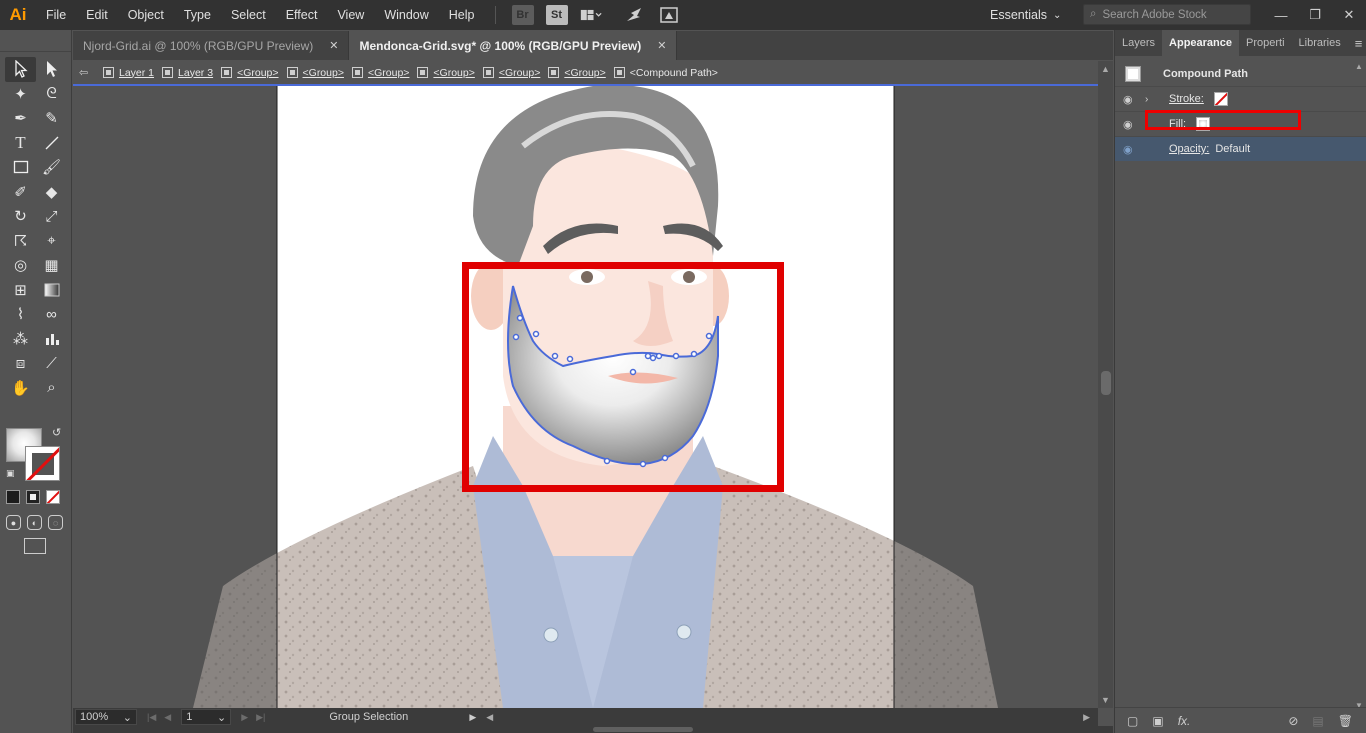 This screenshot has width=1366, height=733. What do you see at coordinates (20, 363) in the screenshot?
I see `artboard-tool-icon: ⧈` at bounding box center [20, 363].